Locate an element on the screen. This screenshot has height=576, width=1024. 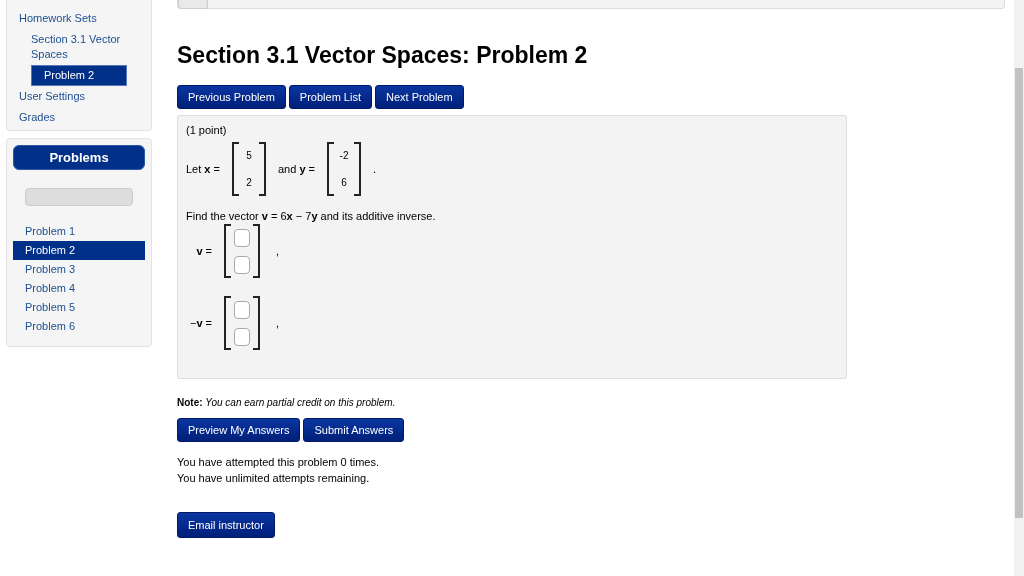
nav-link: Section 3.1 Vector Spaces is located at coordinates (70, 47).